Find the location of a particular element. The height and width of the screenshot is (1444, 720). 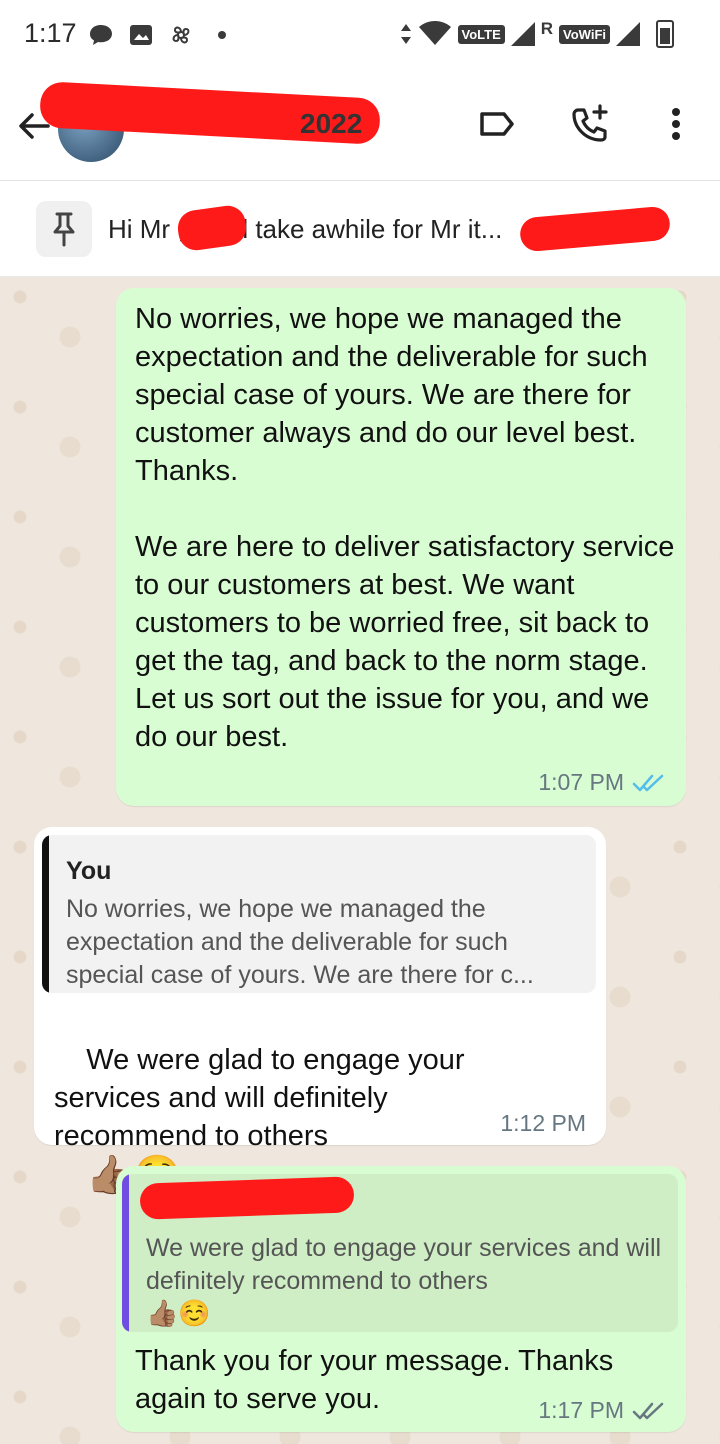

message-time: 1:12 PM is located at coordinates (543, 1123).